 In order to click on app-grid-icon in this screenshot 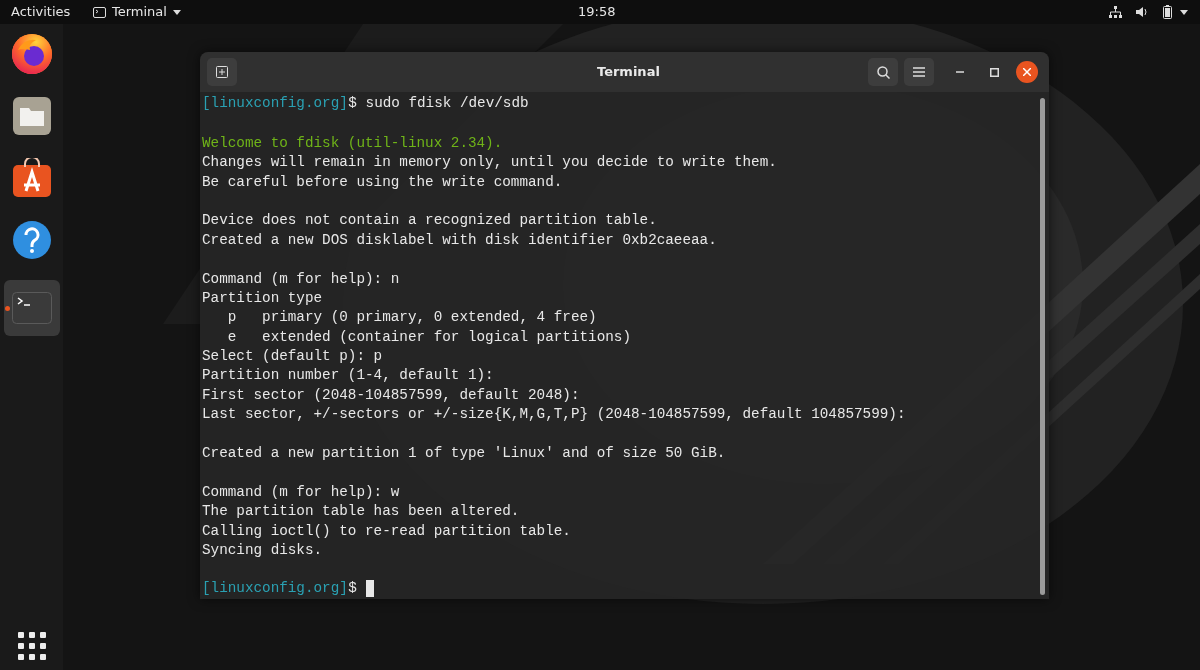, I will do `click(31, 646)`.